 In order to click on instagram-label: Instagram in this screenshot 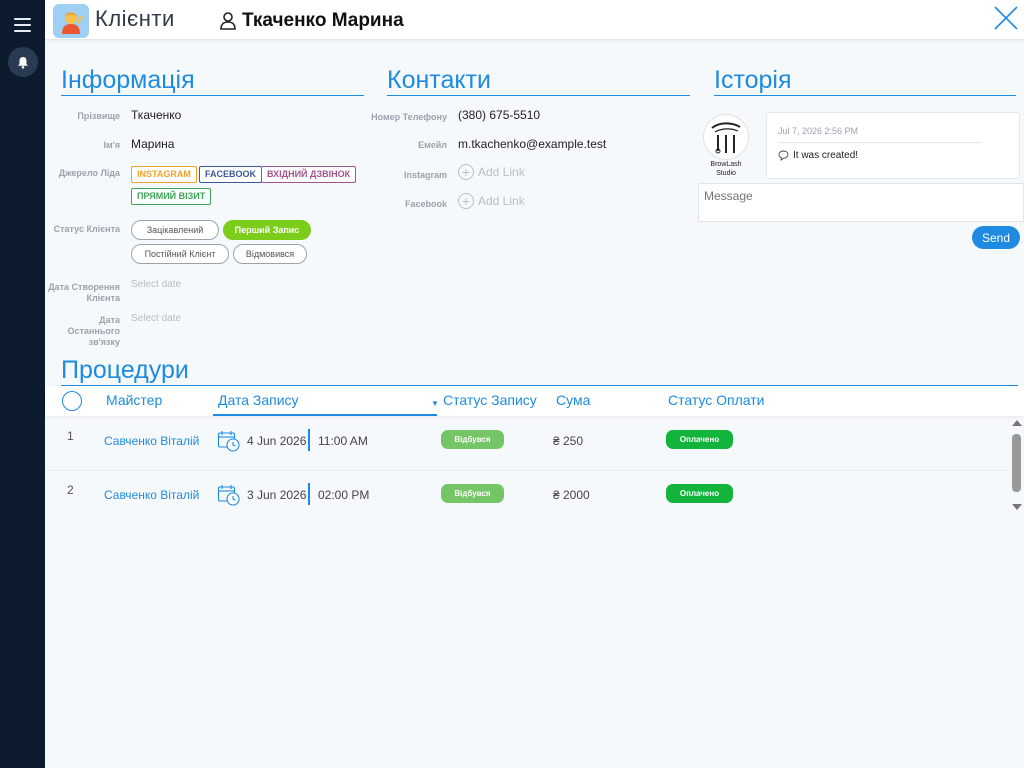, I will do `click(425, 175)`.